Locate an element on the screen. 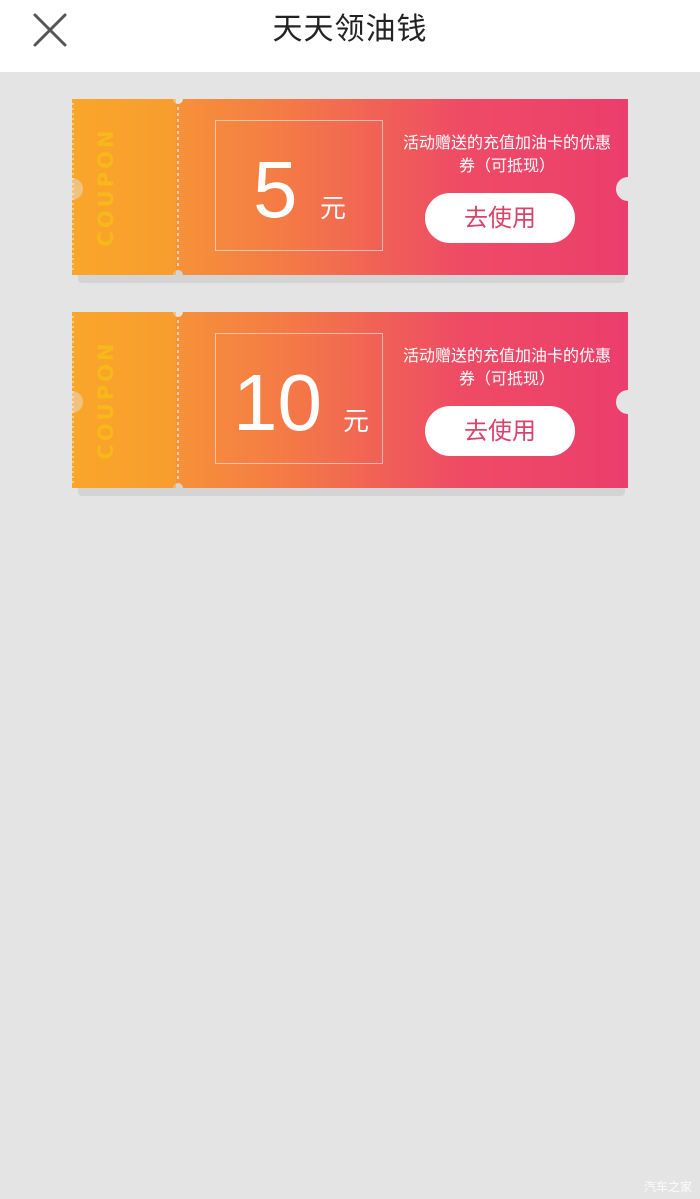  coupon-value-box: 5 元 is located at coordinates (299, 185).